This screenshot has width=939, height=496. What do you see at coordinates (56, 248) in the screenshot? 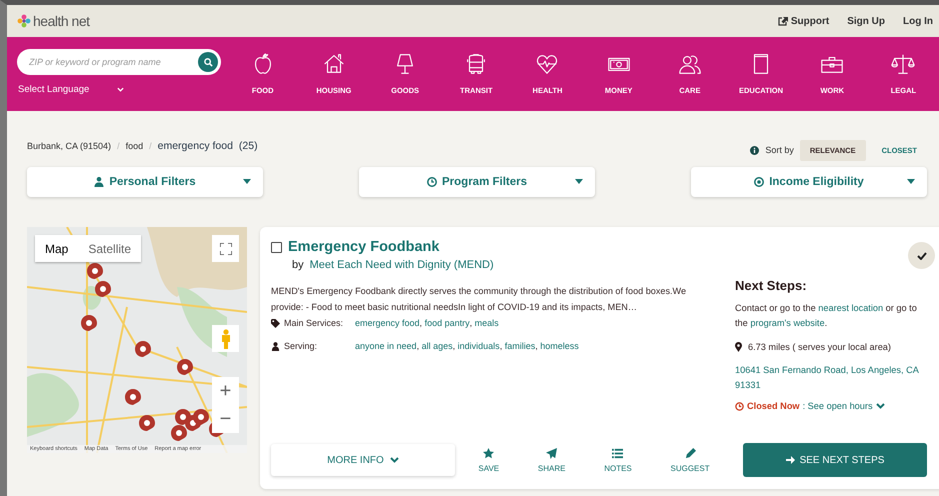
I see `map-type-tab: Map` at bounding box center [56, 248].